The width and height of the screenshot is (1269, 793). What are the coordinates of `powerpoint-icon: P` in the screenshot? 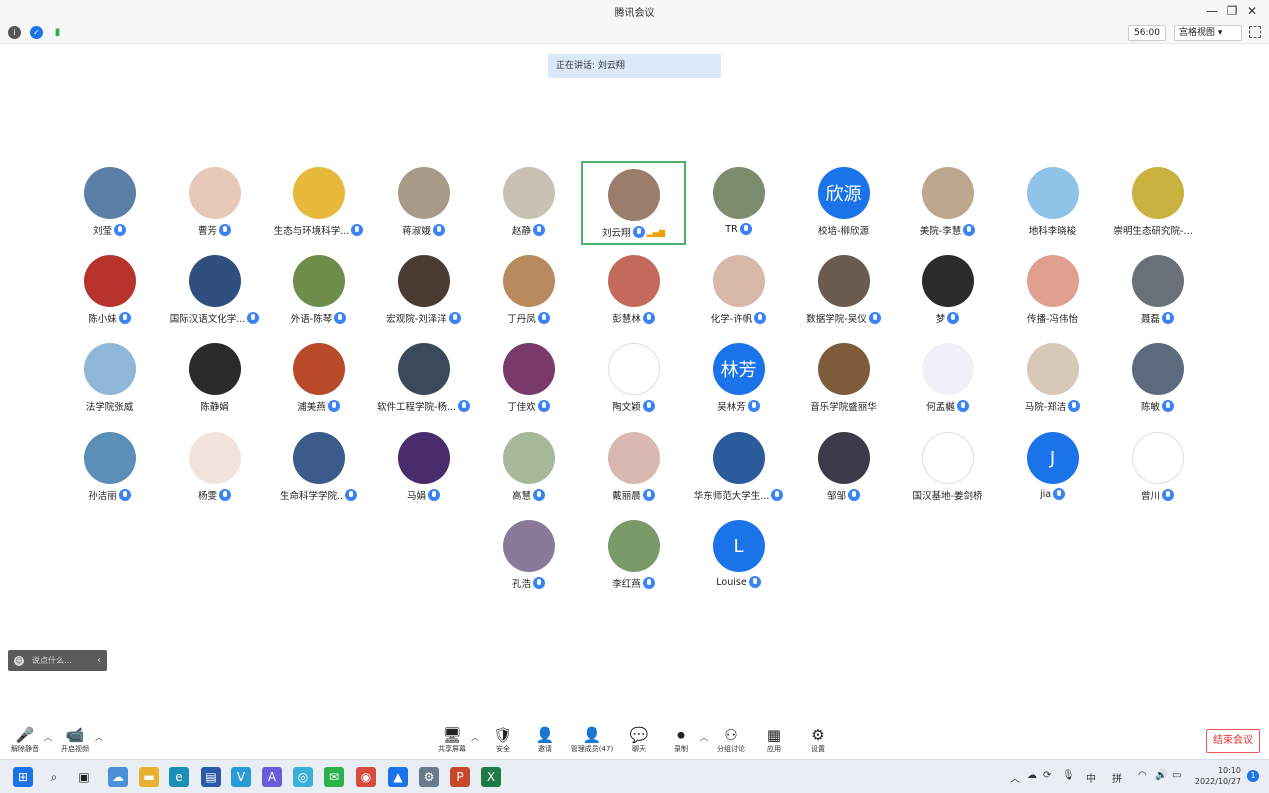 It's located at (460, 777).